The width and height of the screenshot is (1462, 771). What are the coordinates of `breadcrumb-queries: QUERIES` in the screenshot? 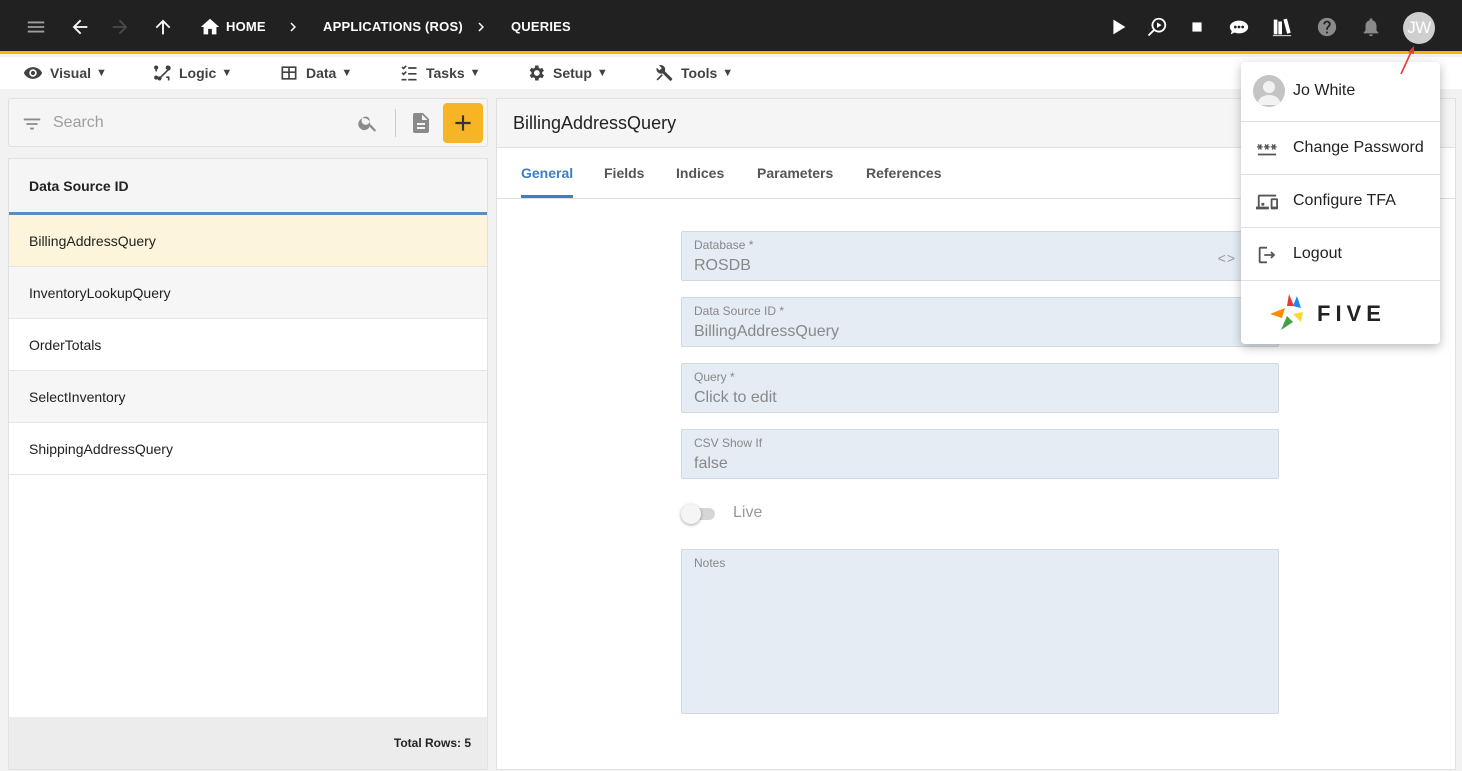 It's located at (541, 26).